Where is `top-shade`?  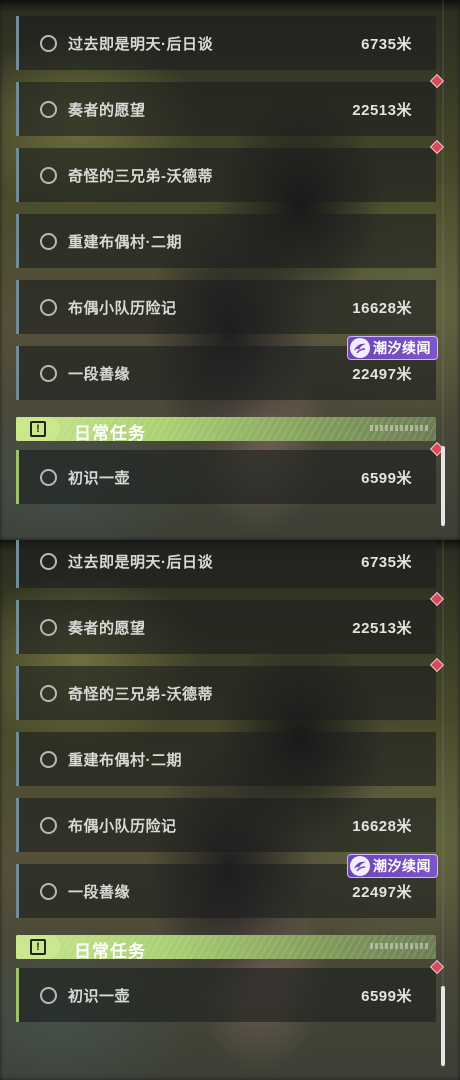 top-shade is located at coordinates (230, 6).